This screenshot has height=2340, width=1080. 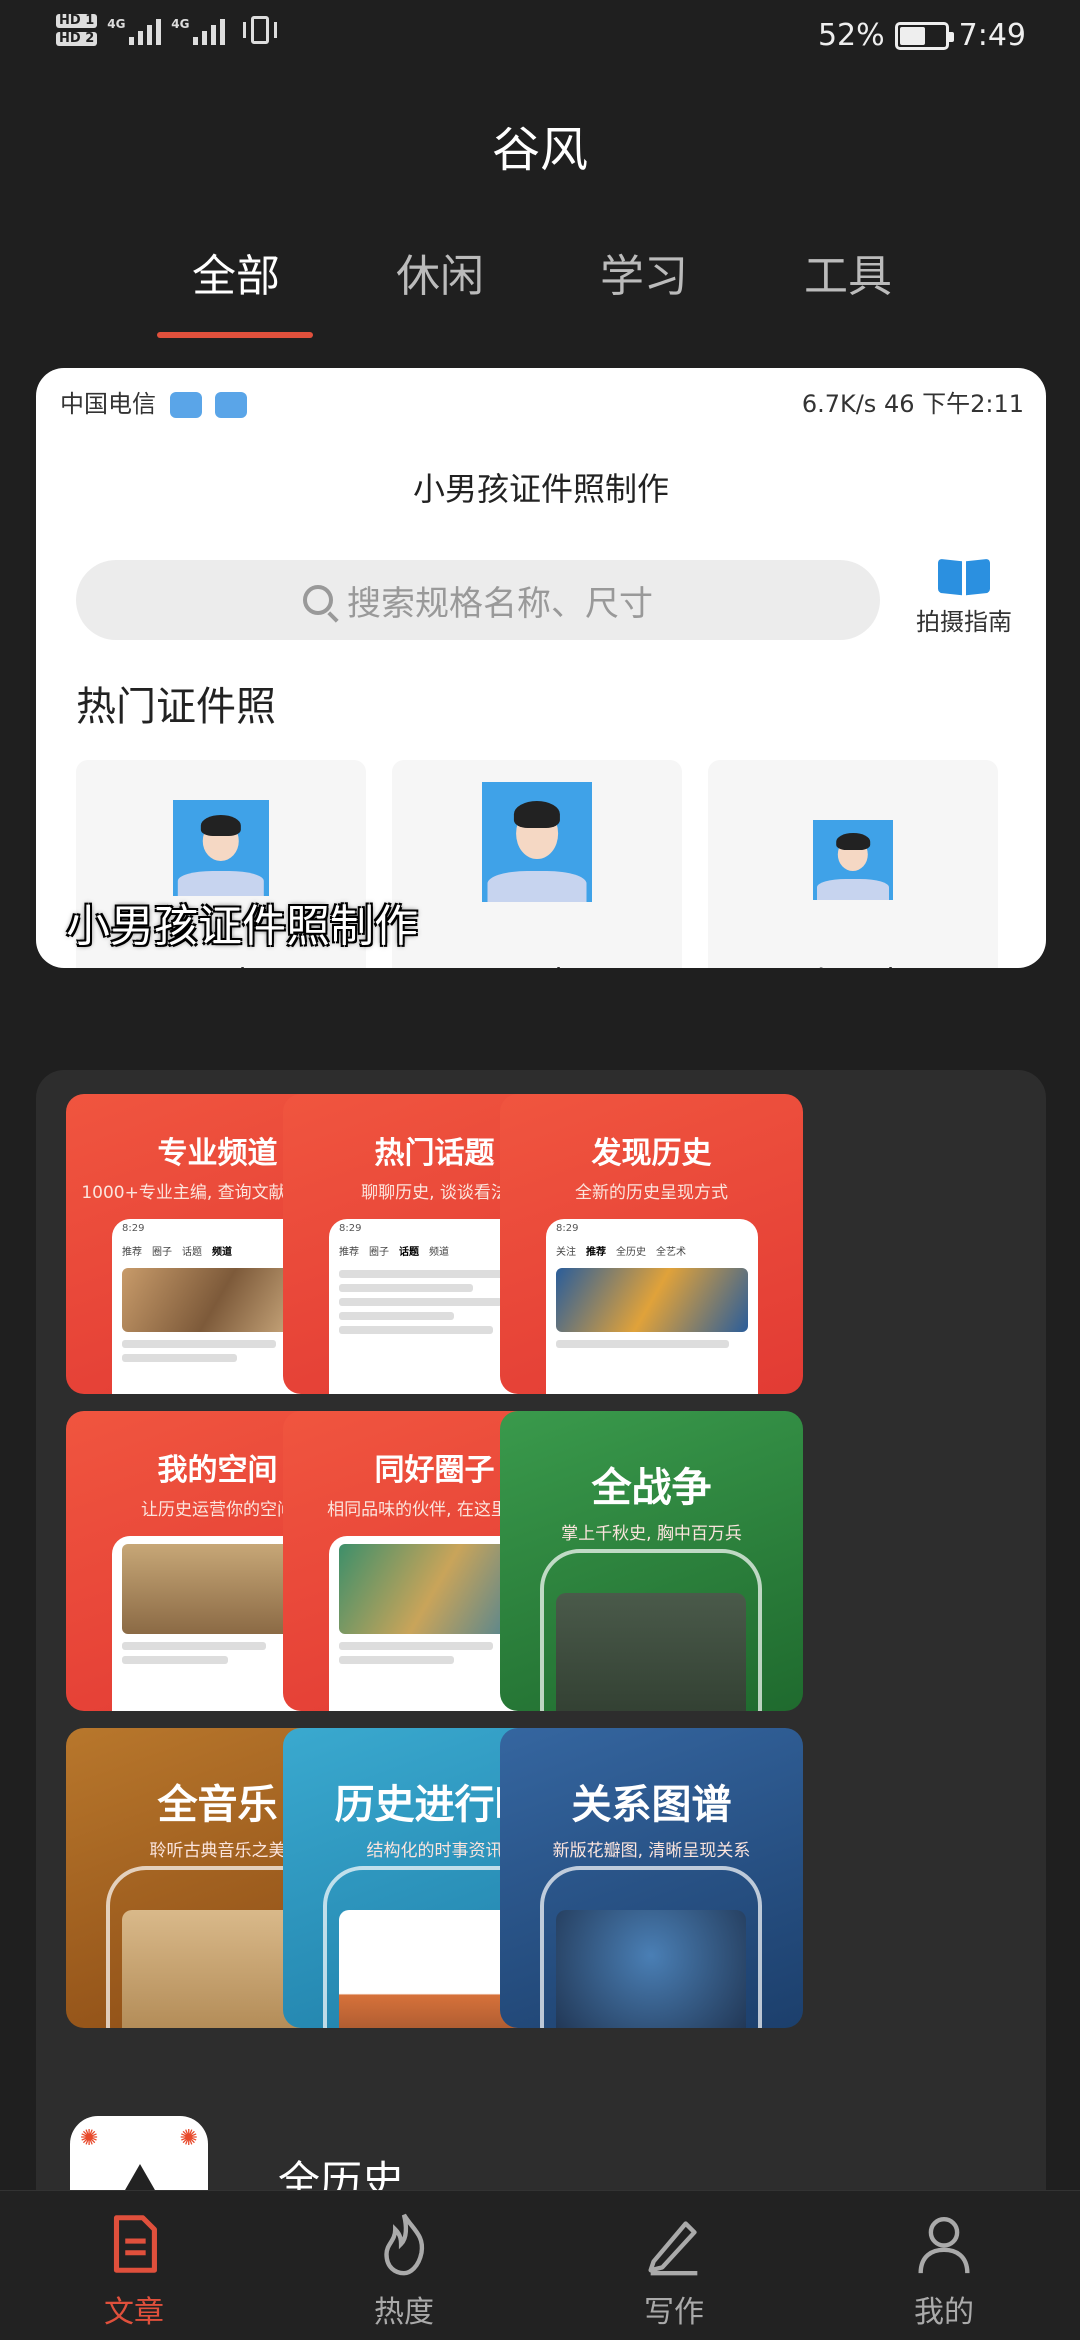 I want to click on network-type-label-2: 4G, so click(x=180, y=24).